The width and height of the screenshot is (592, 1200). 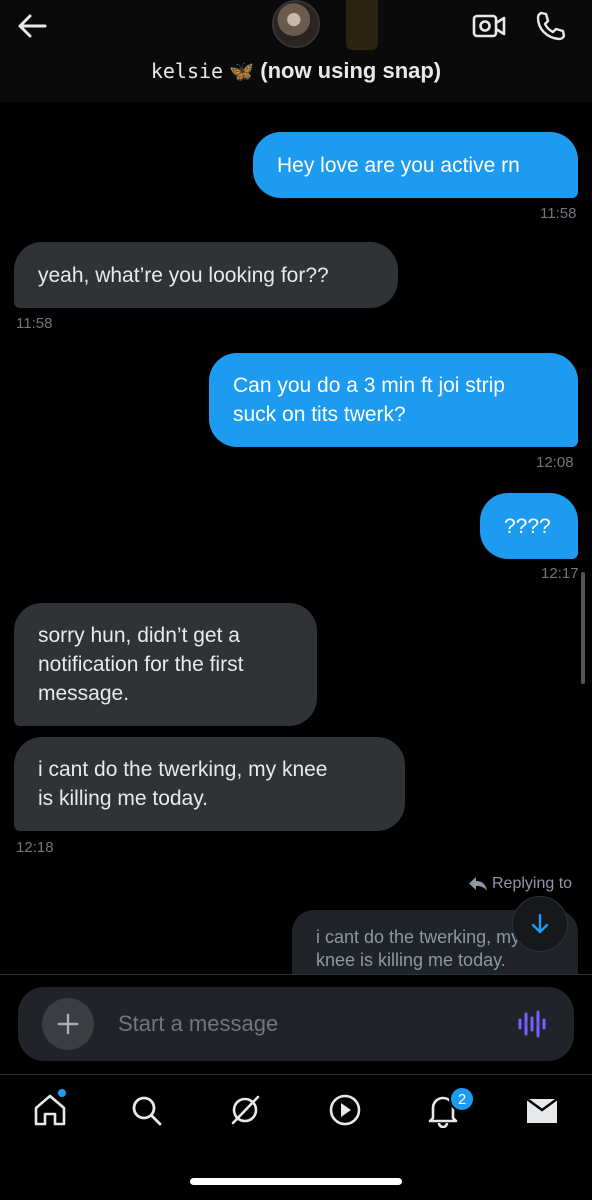 I want to click on arrow-left-icon, so click(x=32, y=26).